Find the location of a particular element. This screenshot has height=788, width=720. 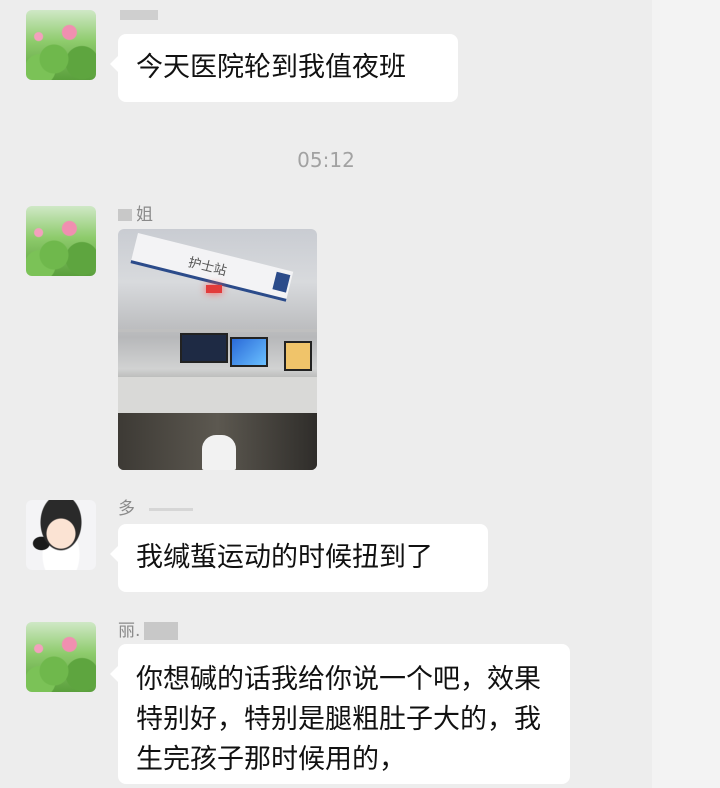

message-bubble: 今天医院轮到我值夜班 is located at coordinates (284, 68).